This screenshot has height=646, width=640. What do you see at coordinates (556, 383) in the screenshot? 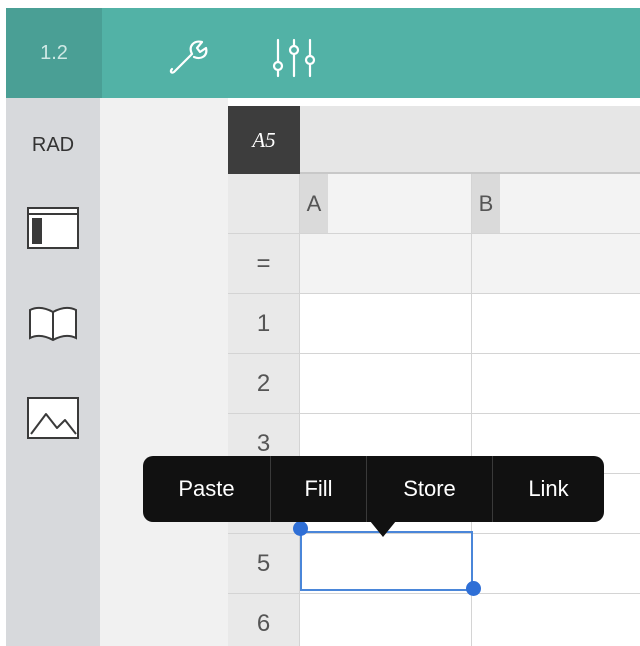
I see `cell-b2` at bounding box center [556, 383].